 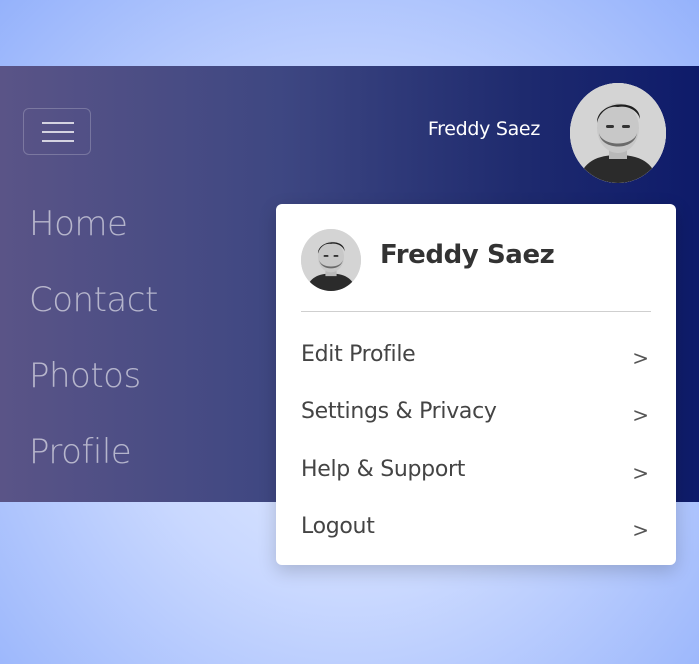 I want to click on hamburger-menu-button, so click(x=57, y=131).